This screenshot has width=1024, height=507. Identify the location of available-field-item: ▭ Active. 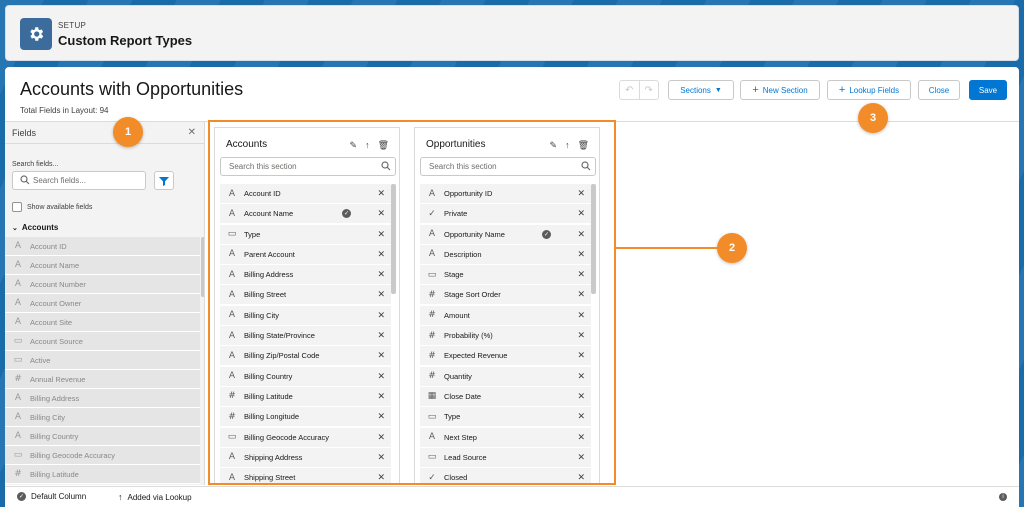
(102, 360).